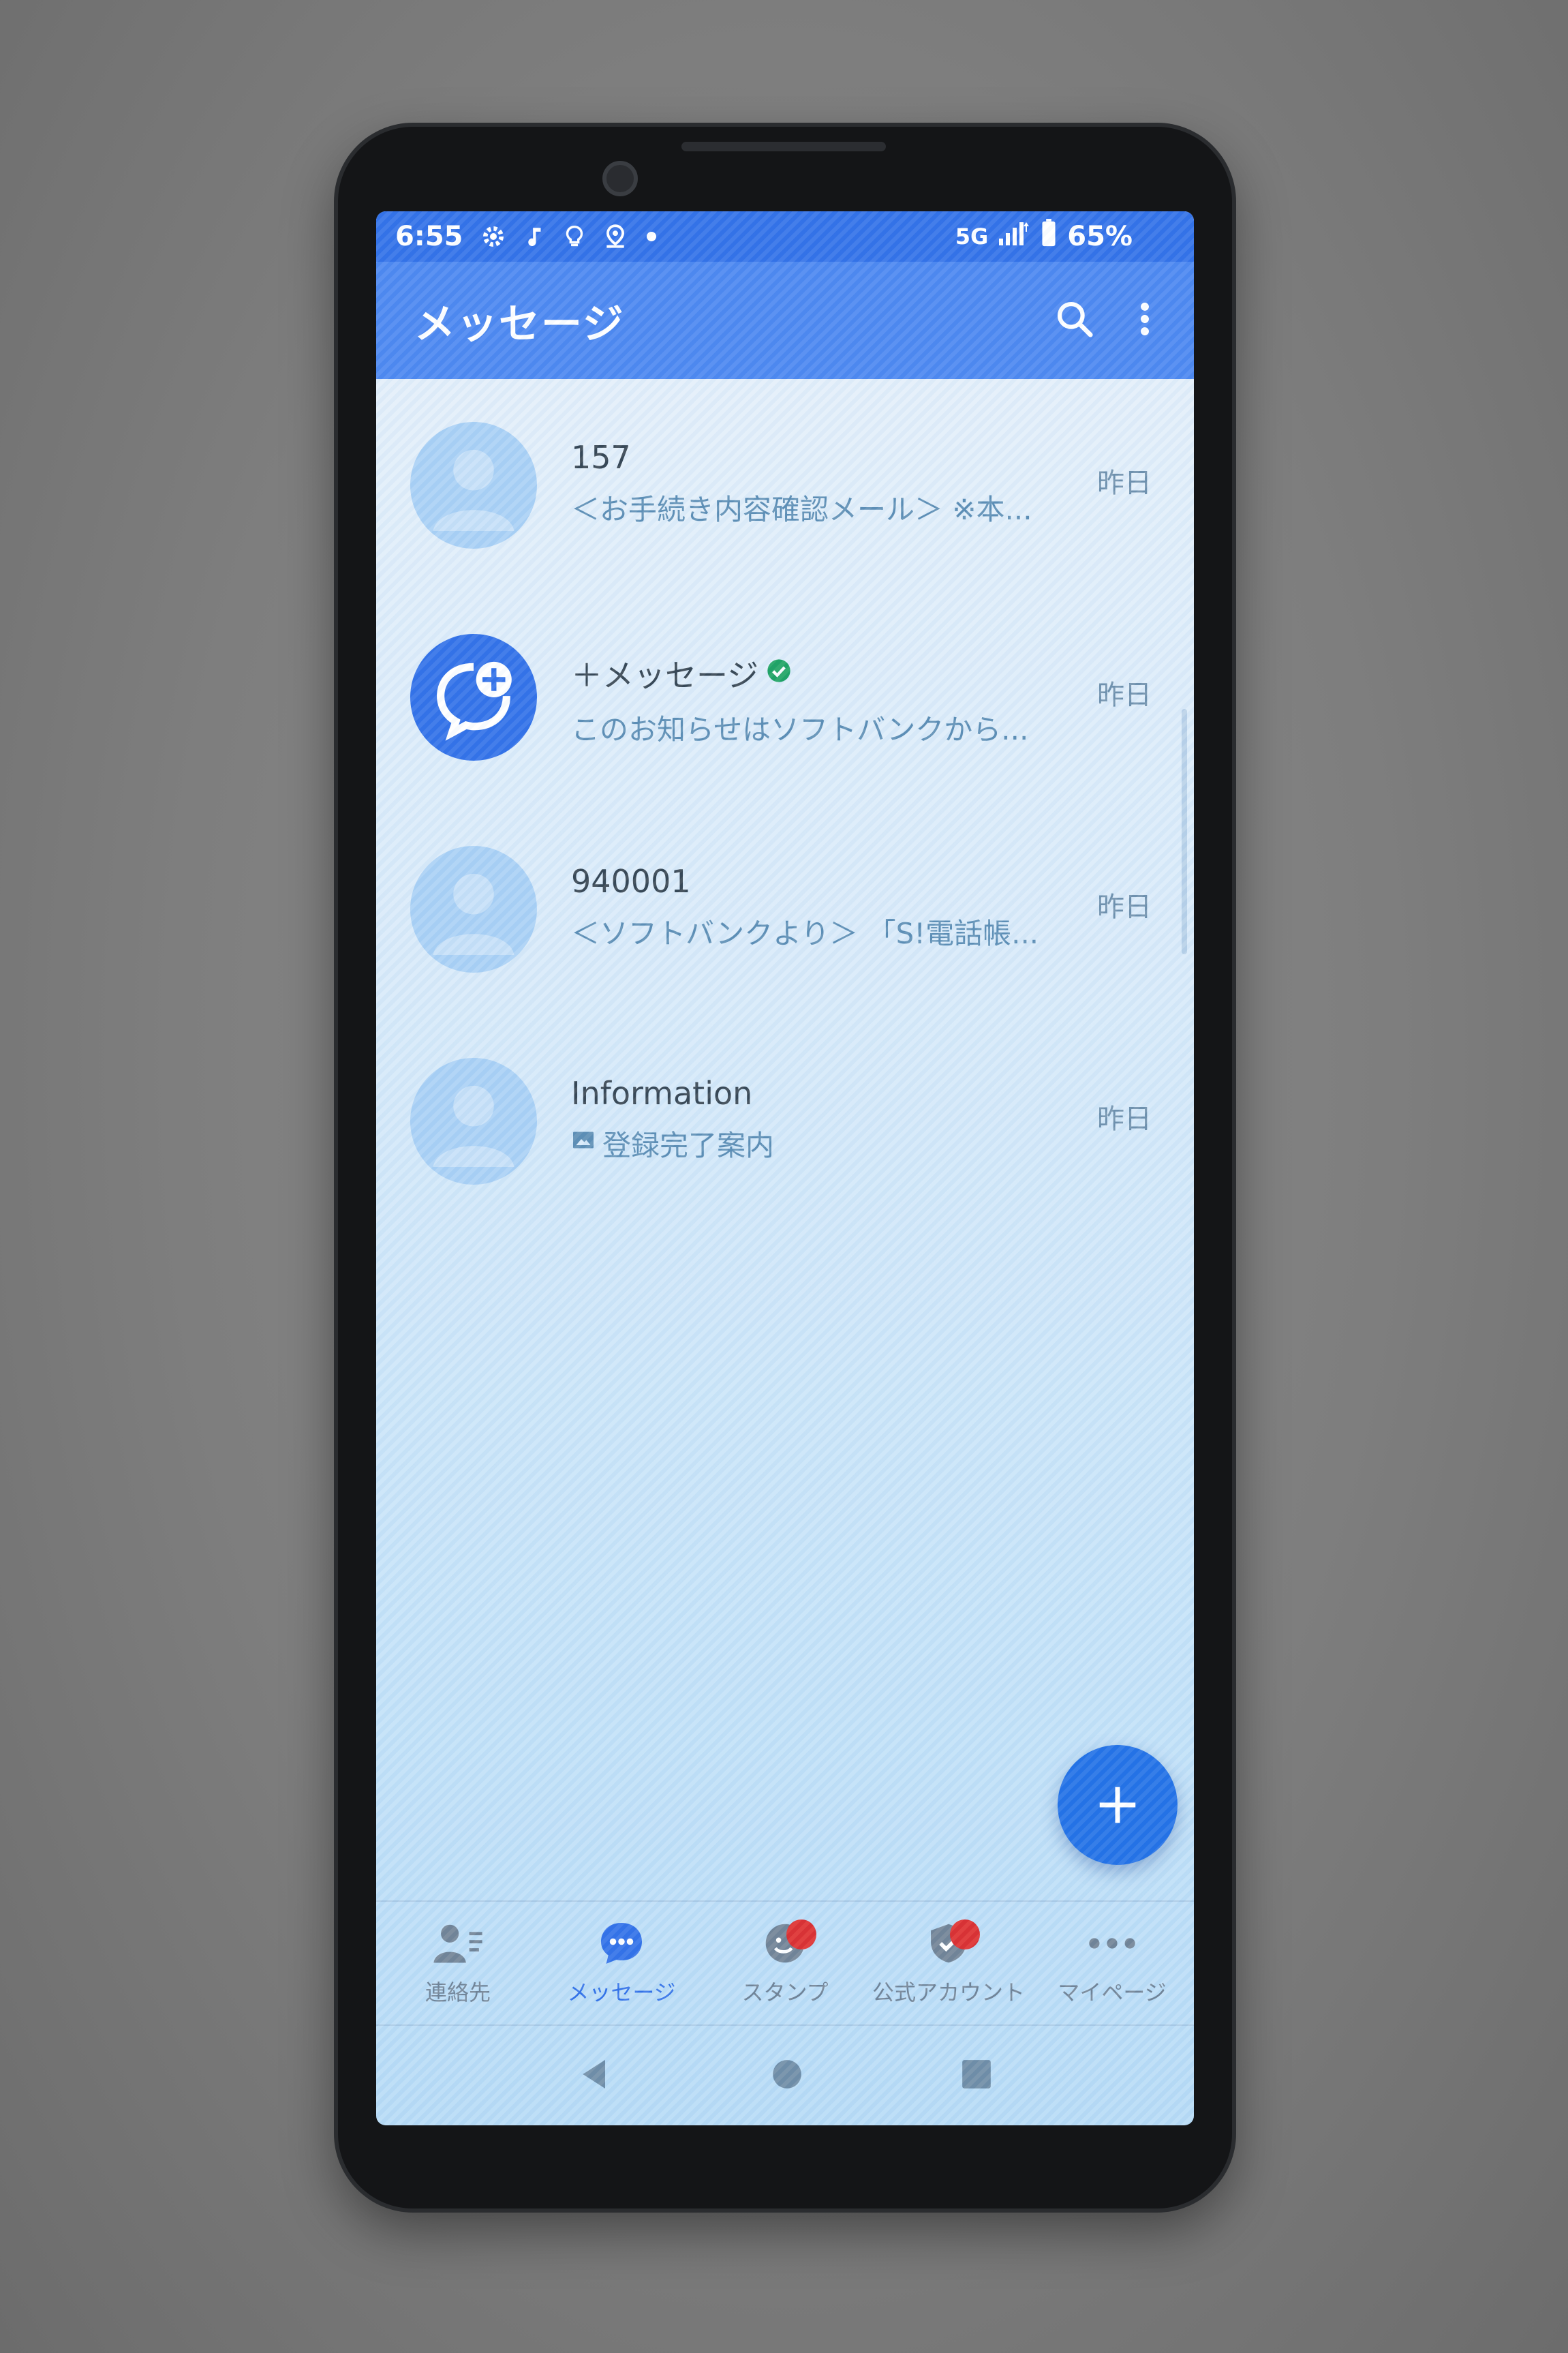  What do you see at coordinates (458, 1992) in the screenshot?
I see `nav-label: 連絡先` at bounding box center [458, 1992].